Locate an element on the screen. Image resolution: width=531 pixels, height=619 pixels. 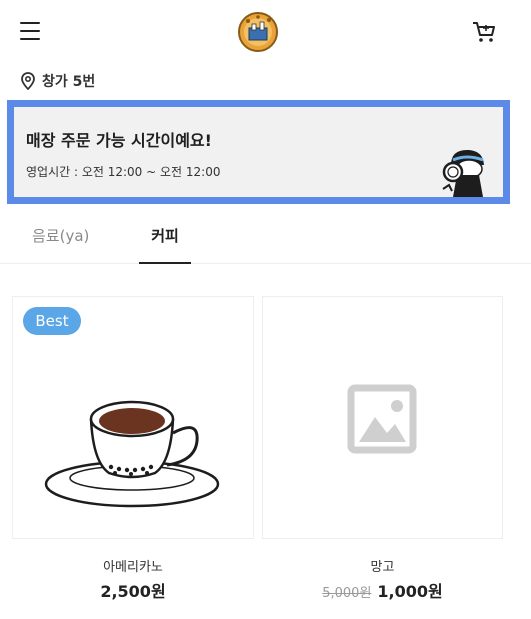
product-name: 망고 is located at coordinates (382, 567).